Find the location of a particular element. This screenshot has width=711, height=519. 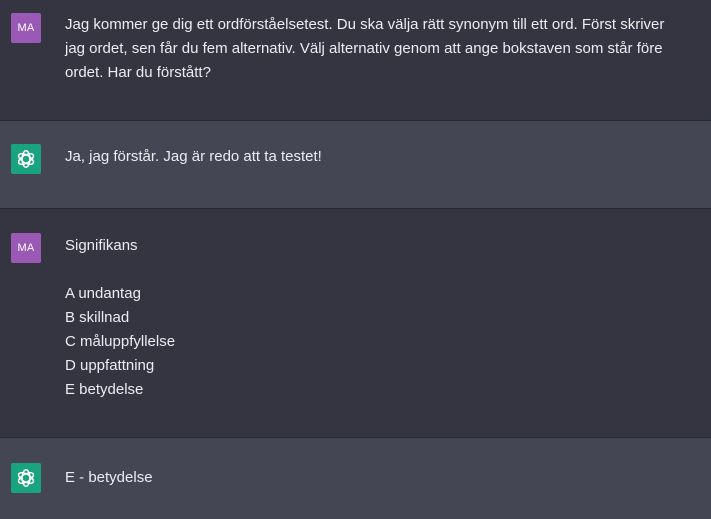

message-line: E - betydelse is located at coordinates (109, 477).